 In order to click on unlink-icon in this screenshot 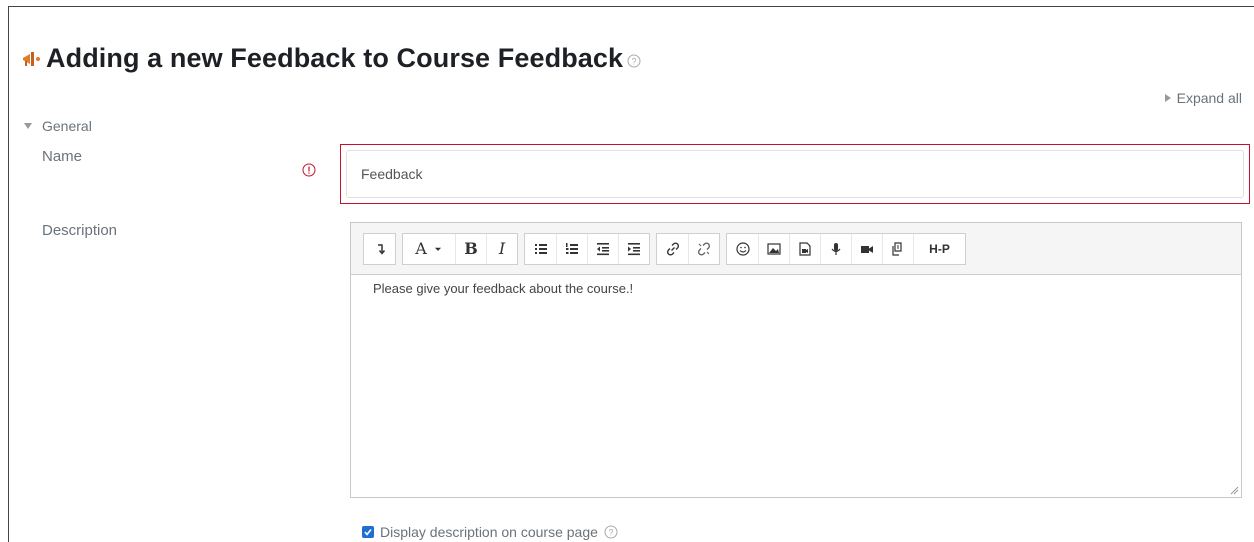, I will do `click(704, 248)`.